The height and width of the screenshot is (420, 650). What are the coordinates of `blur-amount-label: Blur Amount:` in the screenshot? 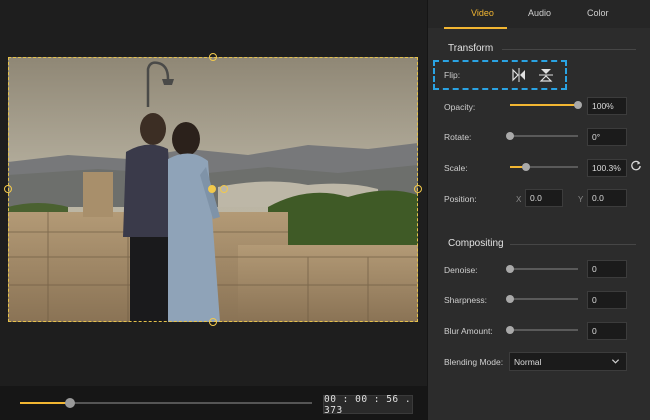 It's located at (468, 331).